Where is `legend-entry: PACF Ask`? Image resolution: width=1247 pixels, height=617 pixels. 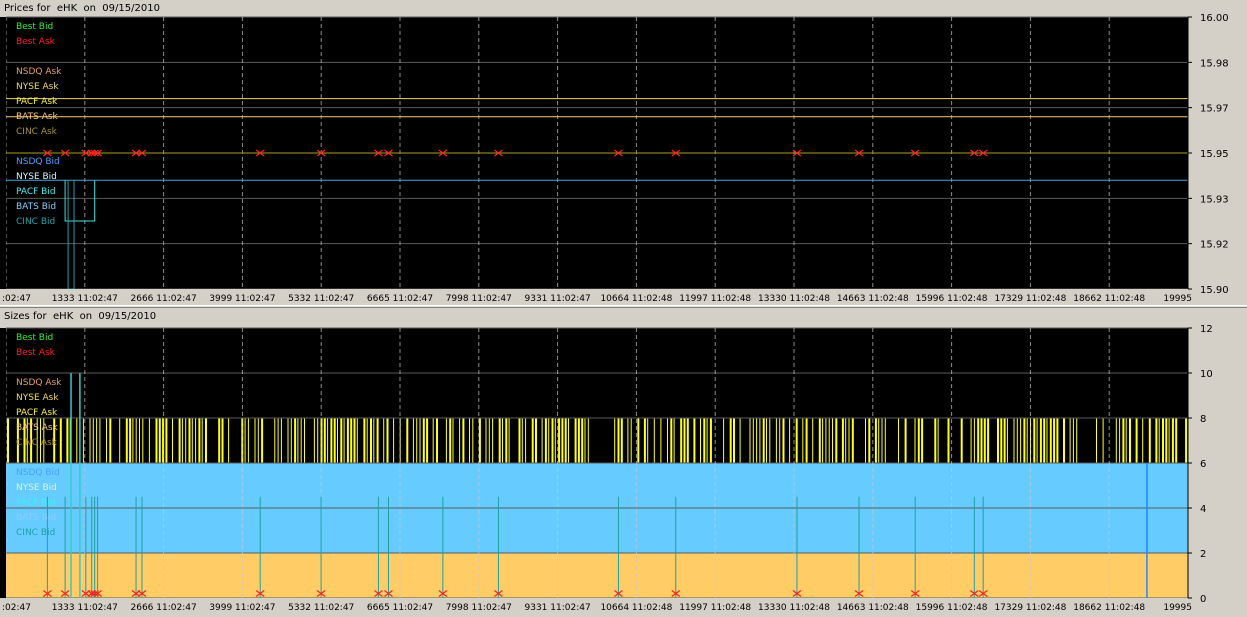 legend-entry: PACF Ask is located at coordinates (37, 102).